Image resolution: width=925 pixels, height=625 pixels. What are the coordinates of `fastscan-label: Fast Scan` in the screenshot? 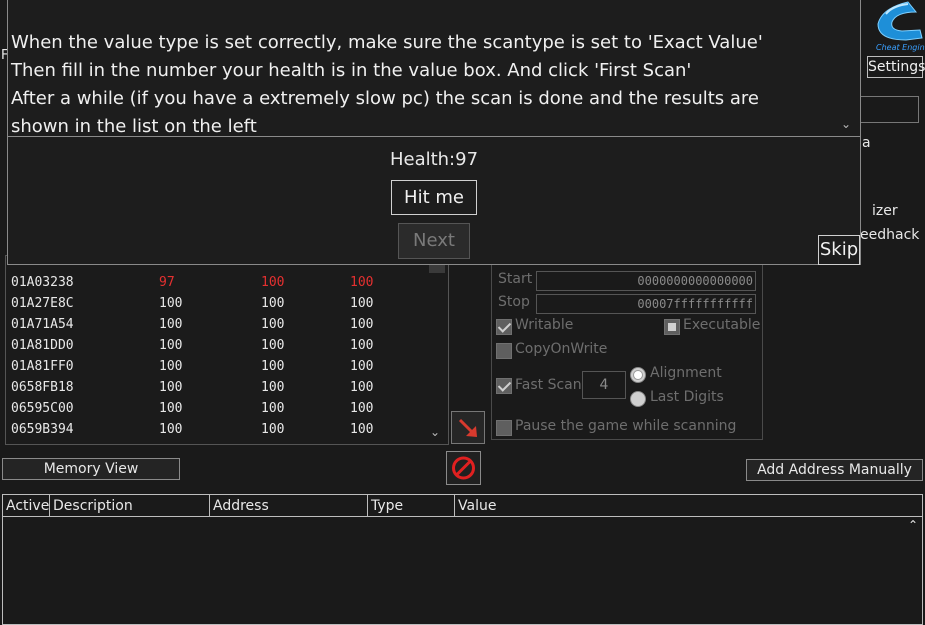 It's located at (548, 385).